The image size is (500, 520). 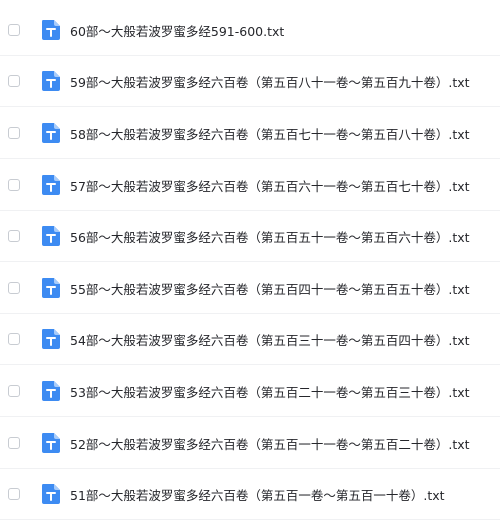 I want to click on file-row: 54部～大般若波罗蜜多经六百卷（第五百三十一卷～第五百四十卷）.txt, so click(x=250, y=339).